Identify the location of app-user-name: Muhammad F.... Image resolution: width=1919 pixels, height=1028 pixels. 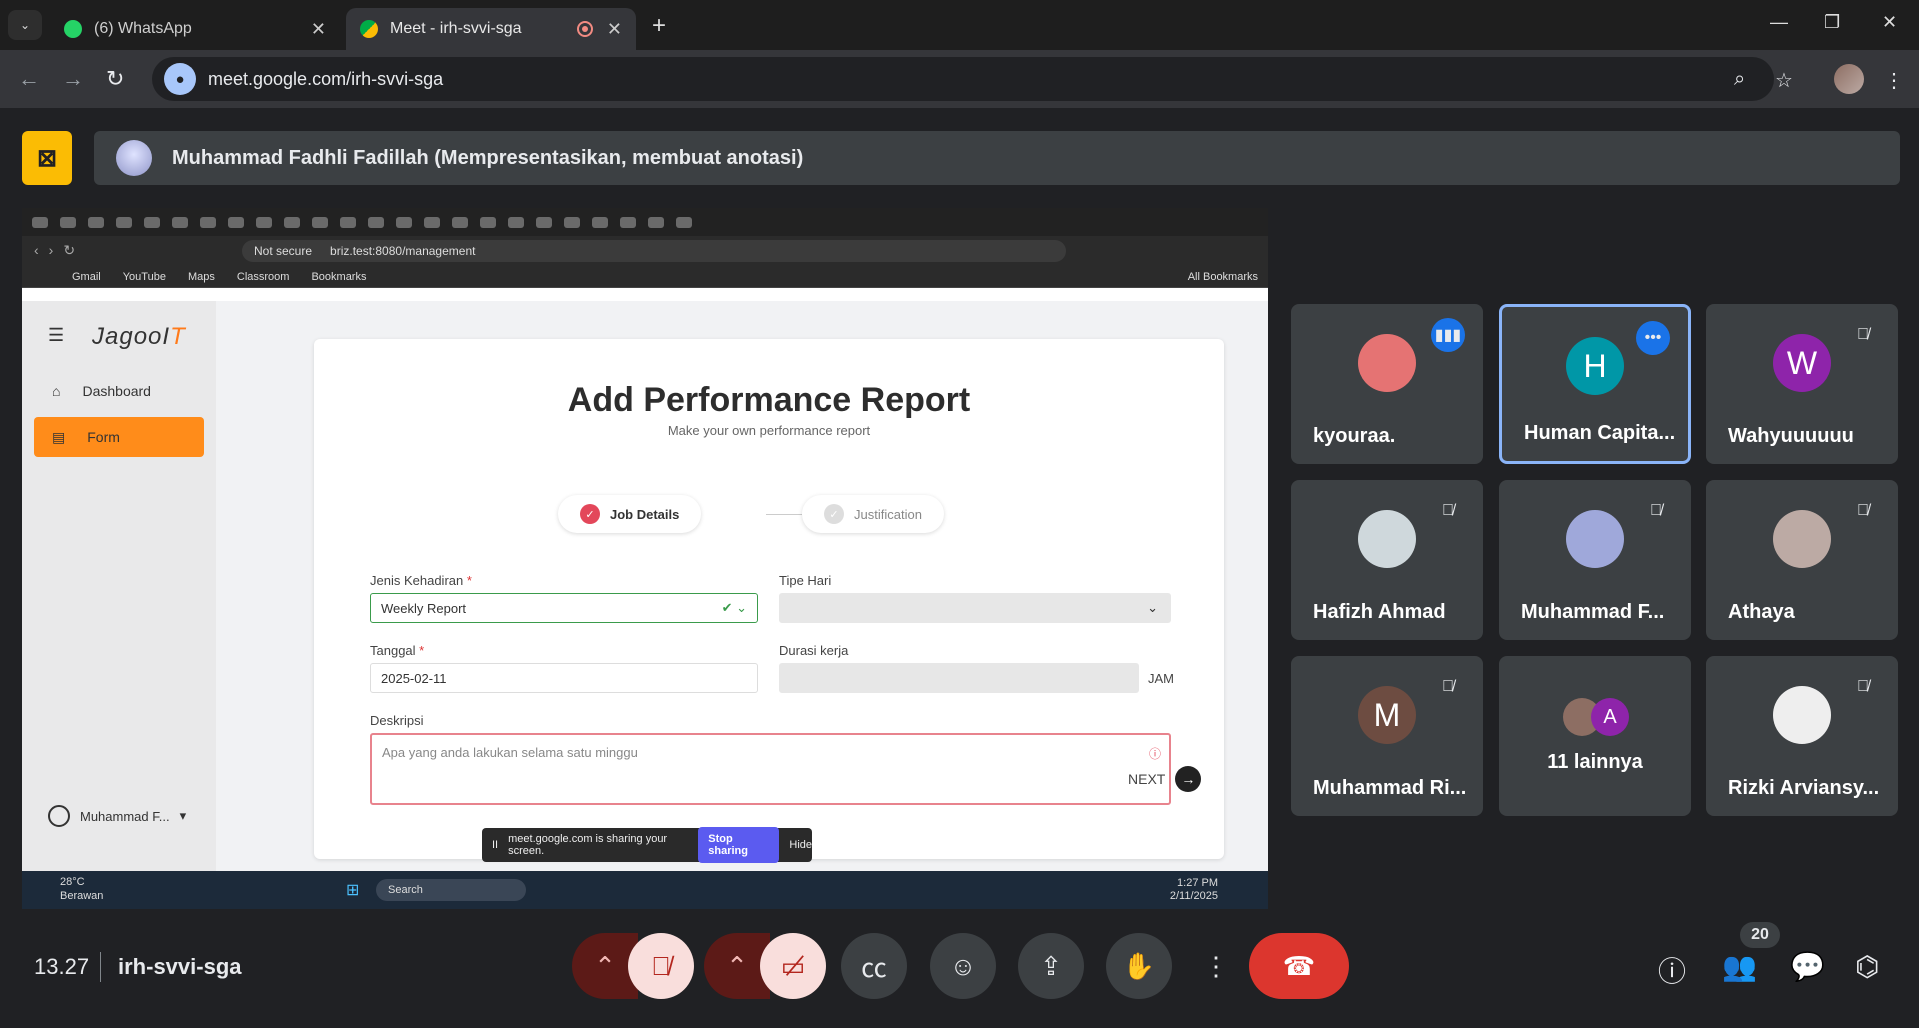
(125, 816).